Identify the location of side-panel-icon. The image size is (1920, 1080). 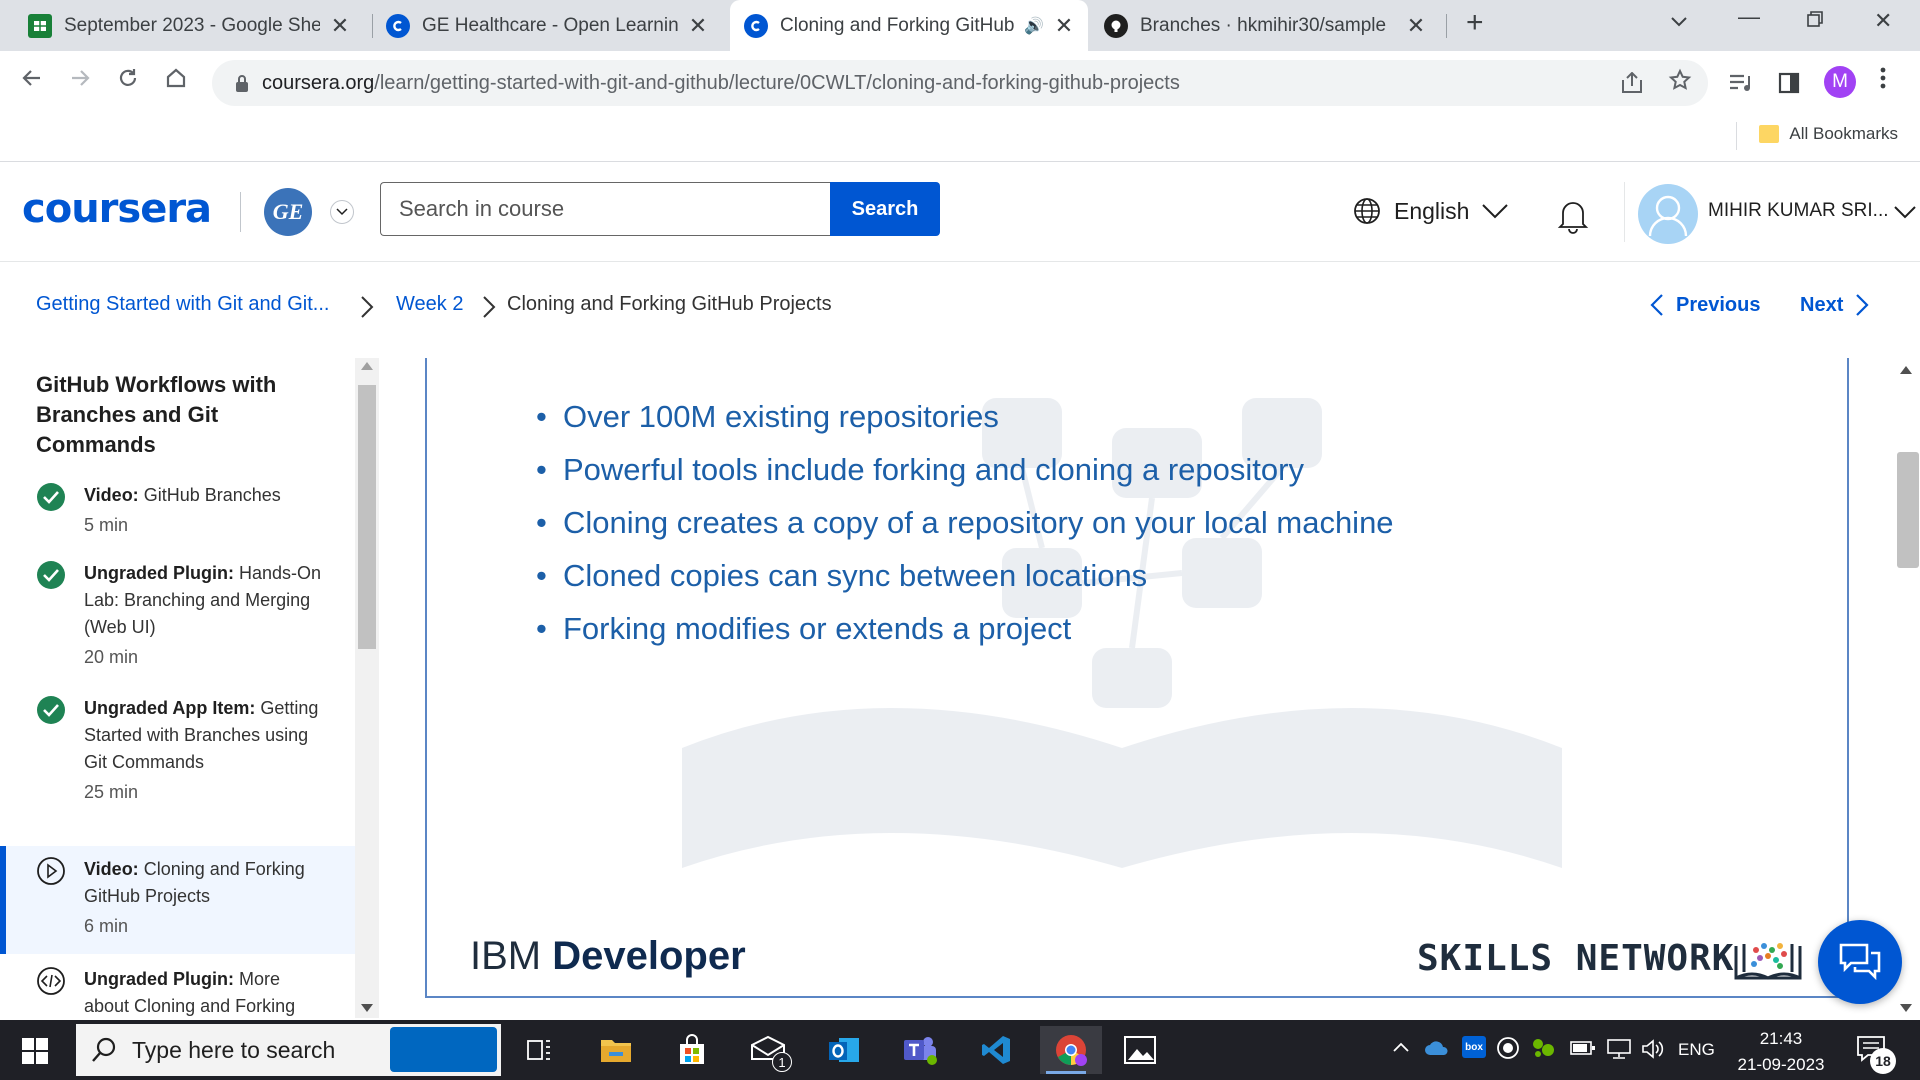
(1789, 85).